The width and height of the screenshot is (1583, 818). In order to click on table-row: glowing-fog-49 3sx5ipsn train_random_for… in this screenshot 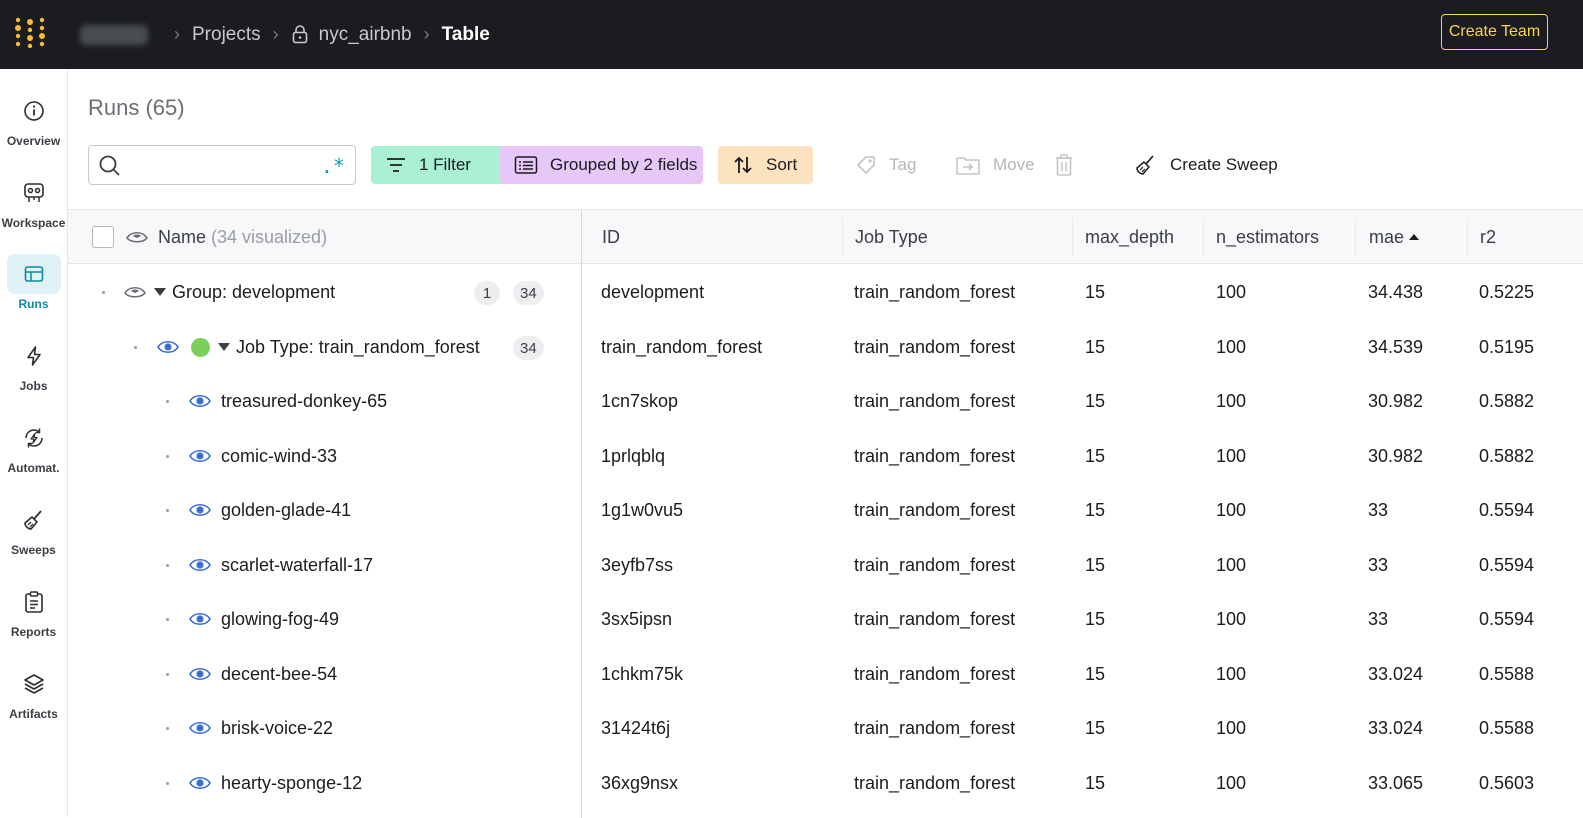, I will do `click(825, 619)`.